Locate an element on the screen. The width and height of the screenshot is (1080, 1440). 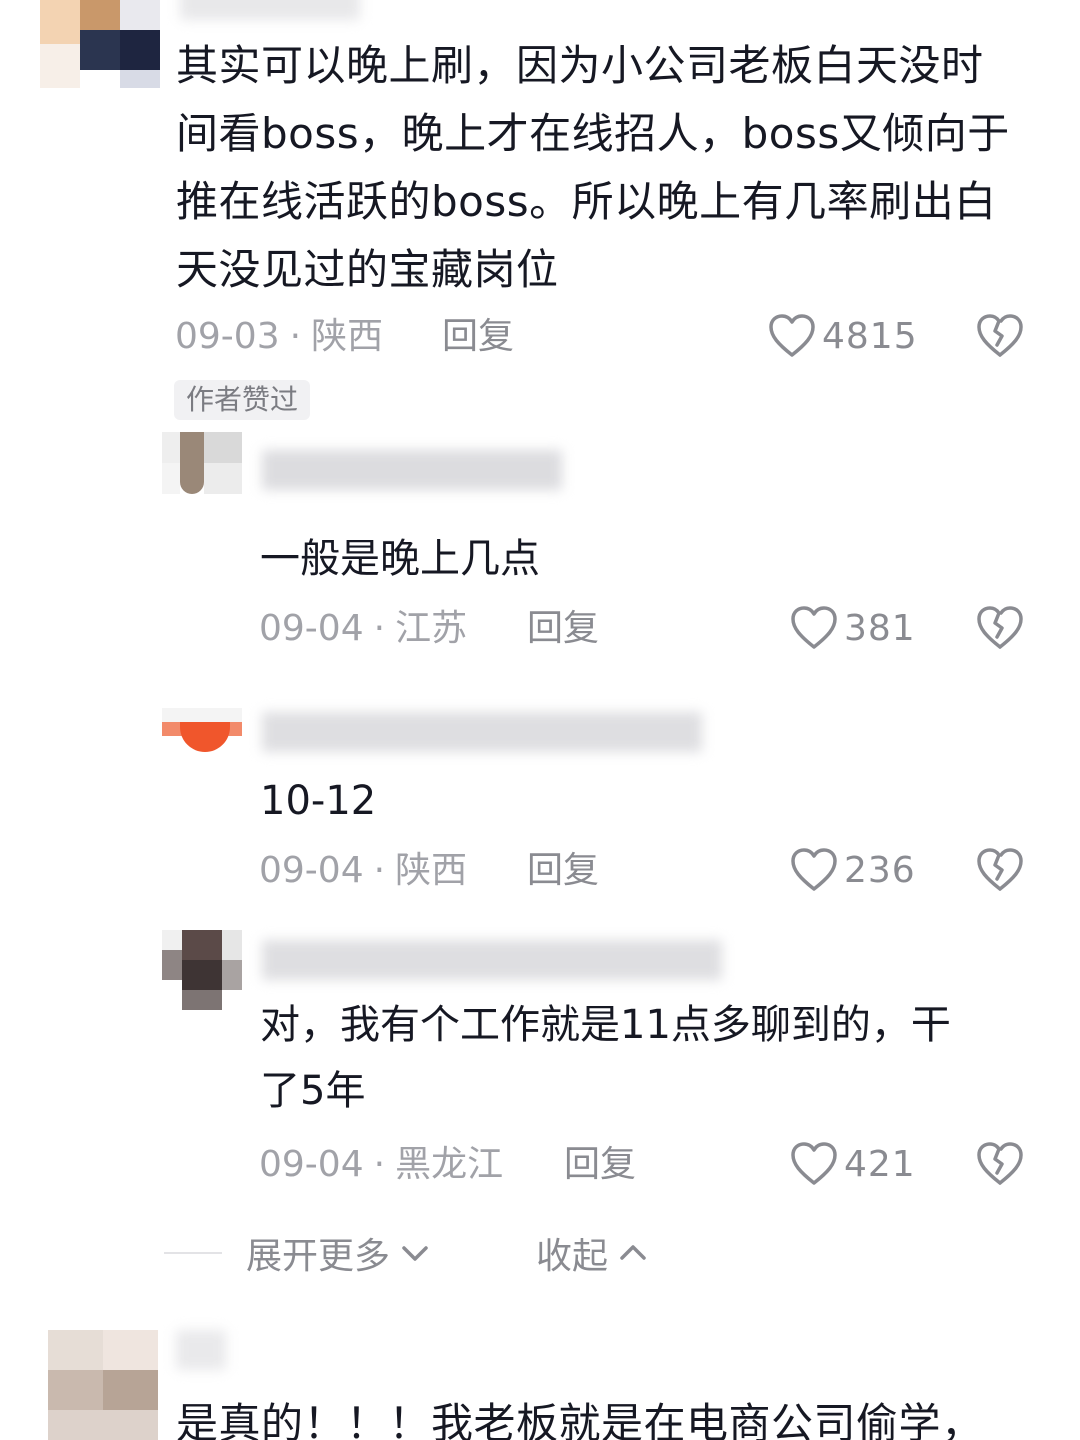
like-button: 381 is located at coordinates (853, 628).